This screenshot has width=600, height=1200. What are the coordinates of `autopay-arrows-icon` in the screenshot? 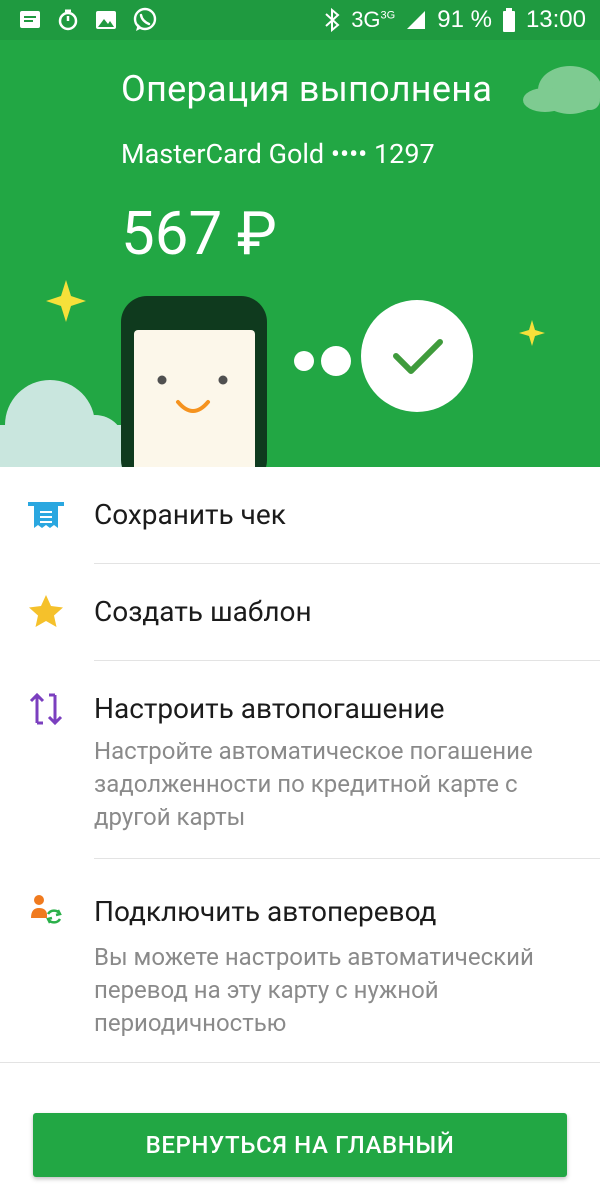 It's located at (46, 709).